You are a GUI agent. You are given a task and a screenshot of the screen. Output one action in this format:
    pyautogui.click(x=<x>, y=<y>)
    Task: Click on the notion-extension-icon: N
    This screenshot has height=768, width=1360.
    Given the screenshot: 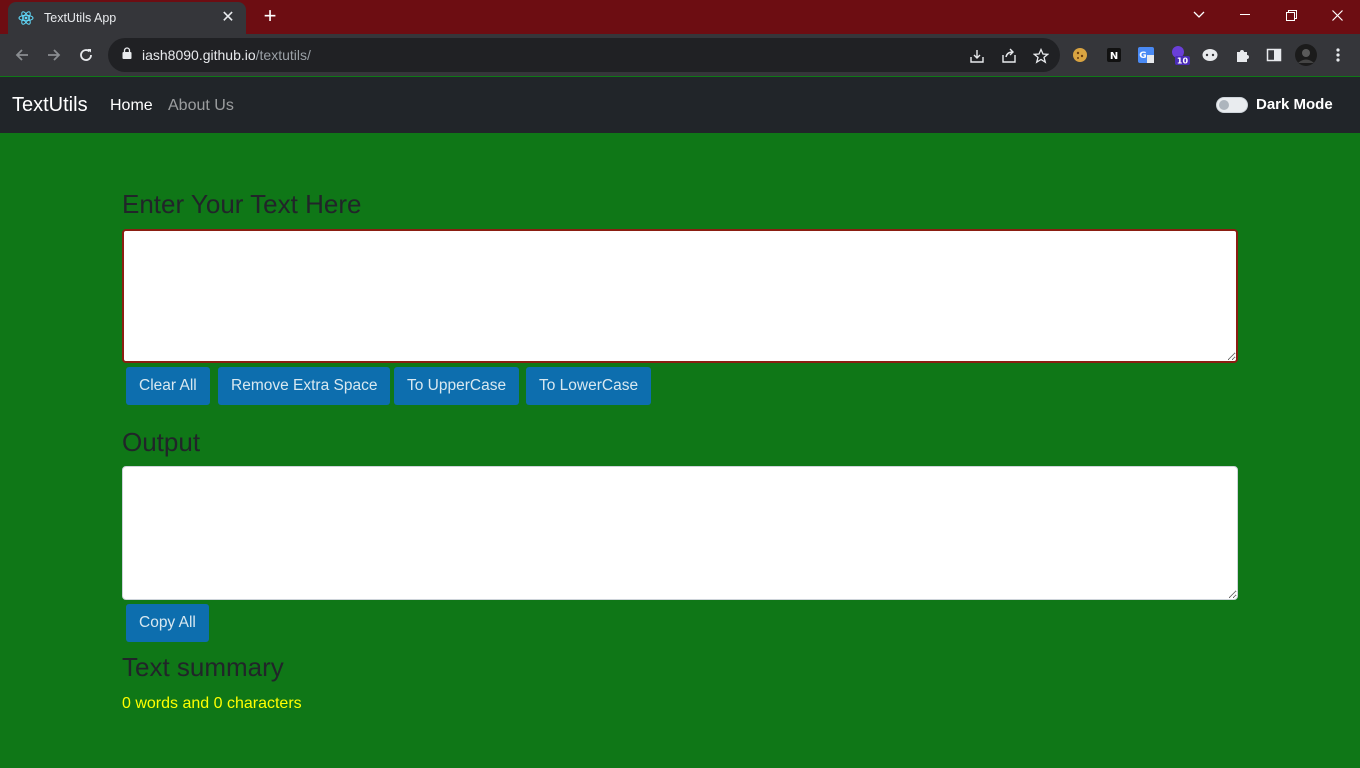 What is the action you would take?
    pyautogui.click(x=1114, y=55)
    